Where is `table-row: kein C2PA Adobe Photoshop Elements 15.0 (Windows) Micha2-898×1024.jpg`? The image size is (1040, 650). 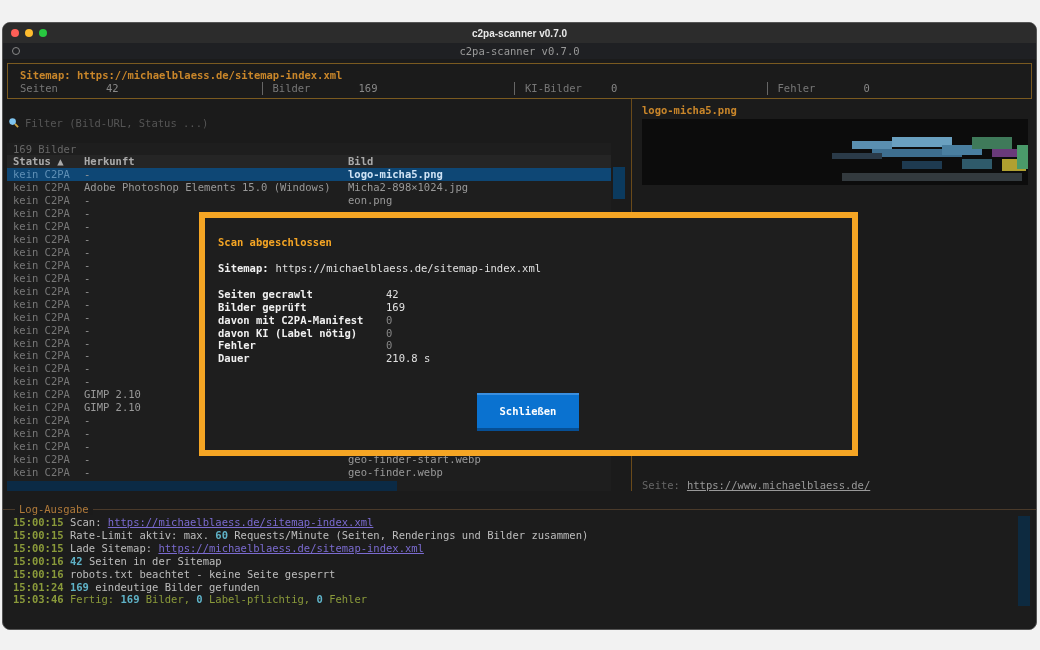 table-row: kein C2PA Adobe Photoshop Elements 15.0 (Windows) Micha2-898×1024.jpg is located at coordinates (309, 188).